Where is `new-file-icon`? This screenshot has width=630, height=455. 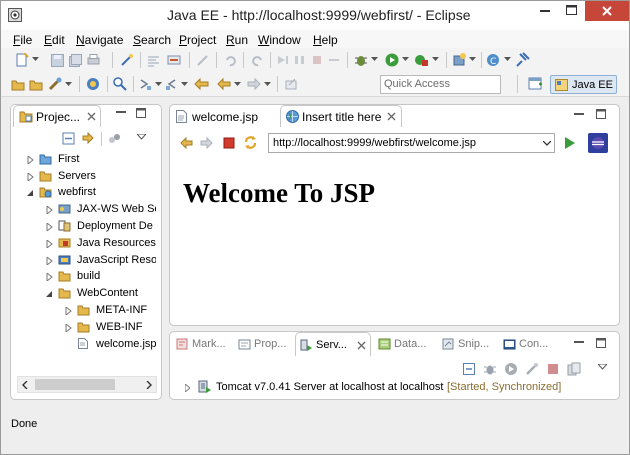 new-file-icon is located at coordinates (22, 60).